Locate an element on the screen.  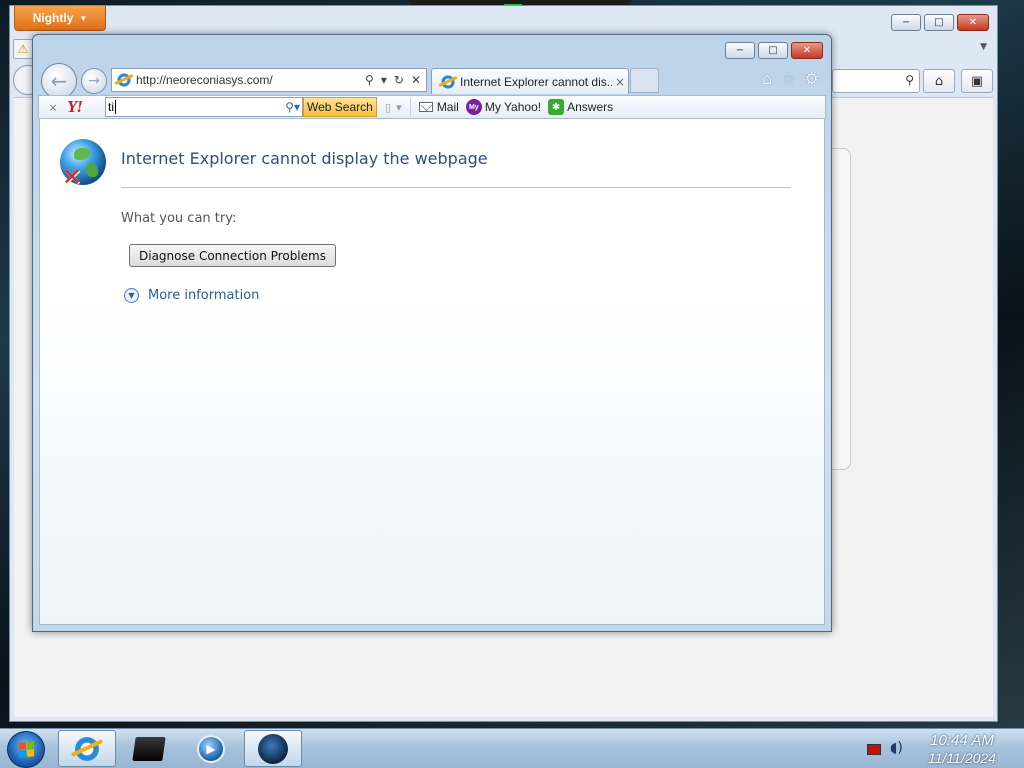
favorites-star-icon: ☆ is located at coordinates (788, 78).